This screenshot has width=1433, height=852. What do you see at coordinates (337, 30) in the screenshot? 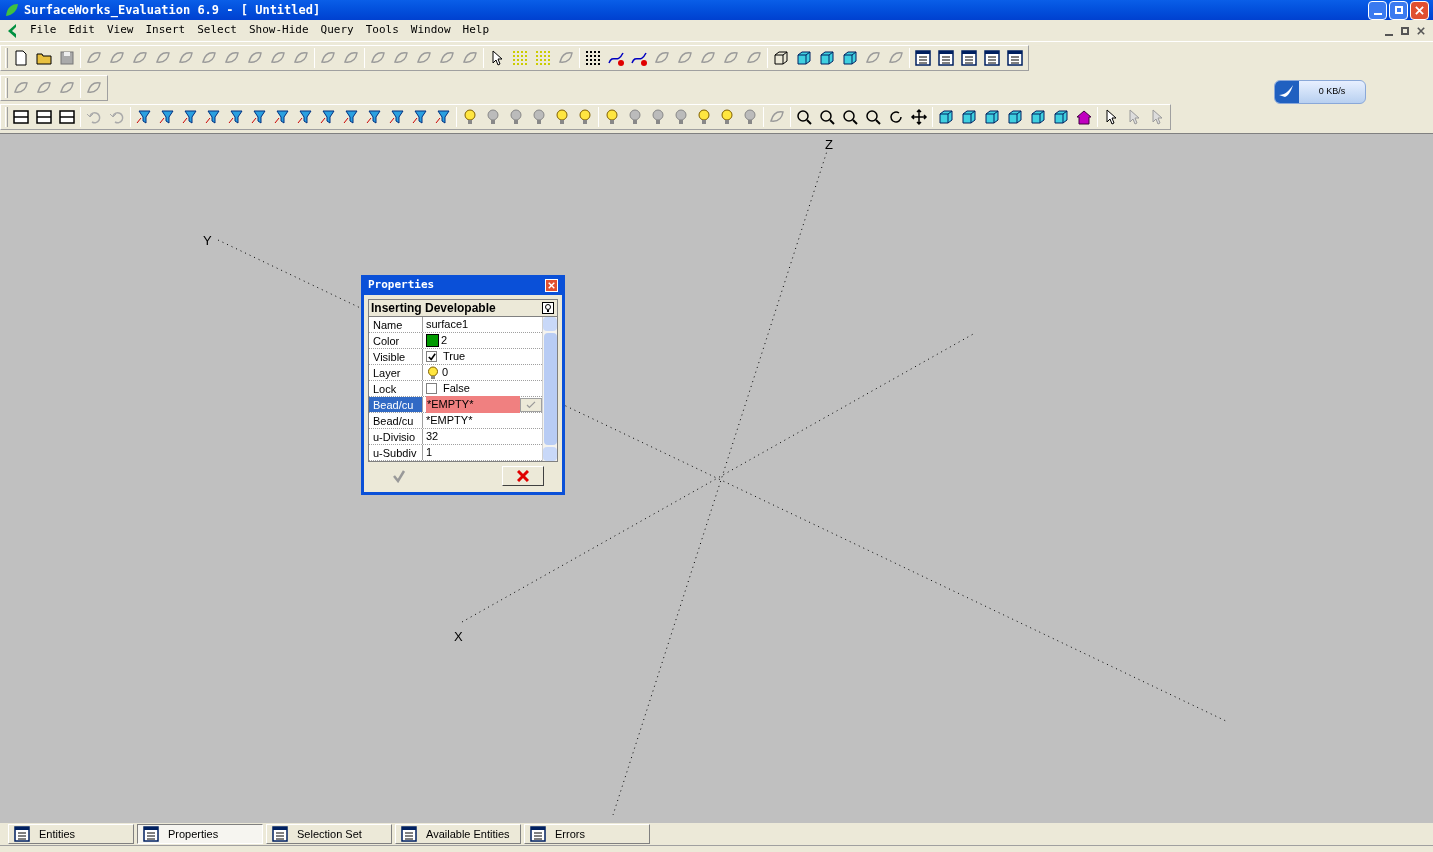
I see `menu-item: Query` at bounding box center [337, 30].